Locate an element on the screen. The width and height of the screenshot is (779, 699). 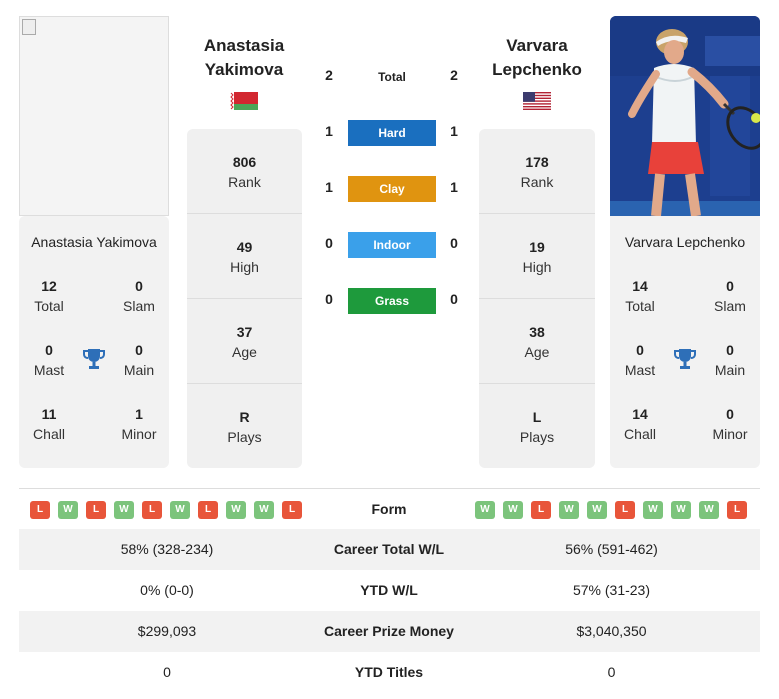
stats-row: $299,093 Career Prize Money $3,040,350 is located at coordinates (389, 631).